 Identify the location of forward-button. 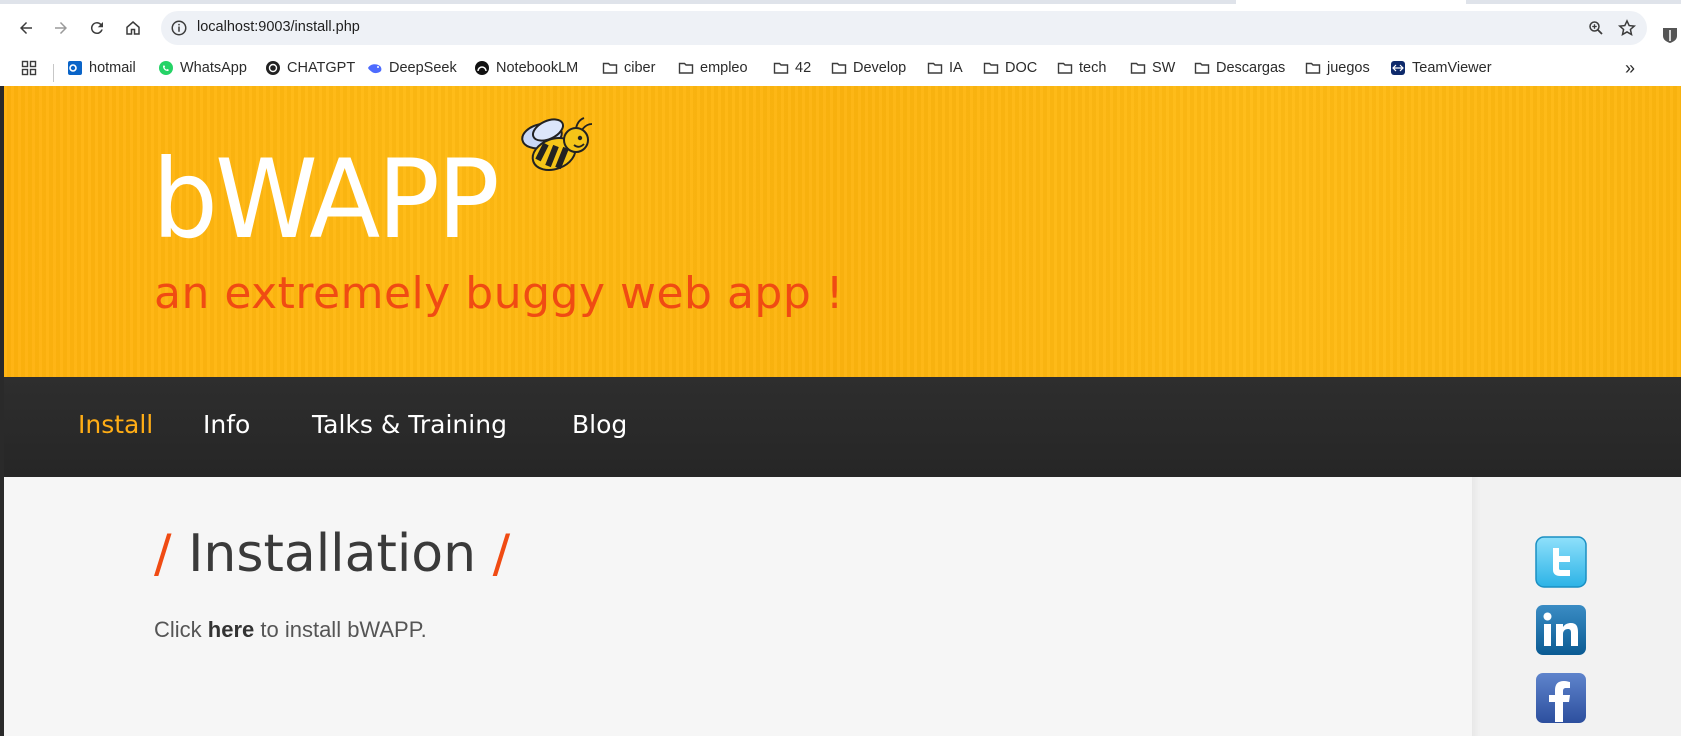
(61, 28).